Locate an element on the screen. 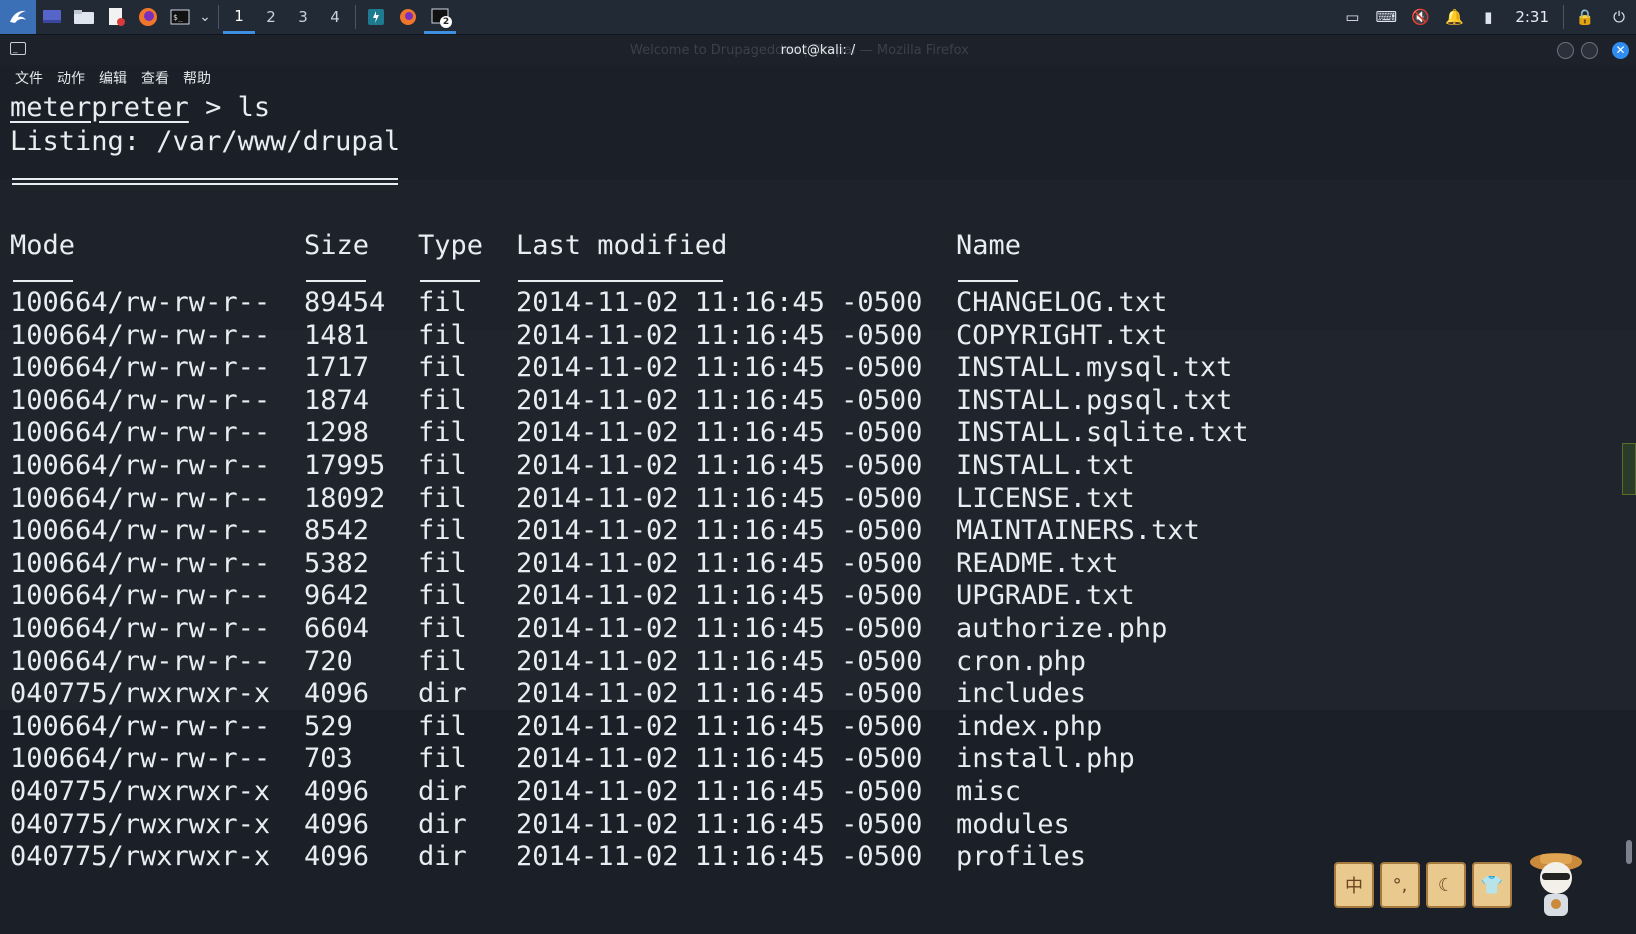 This screenshot has height=934, width=1636. logout-button: ⏻ is located at coordinates (1619, 17).